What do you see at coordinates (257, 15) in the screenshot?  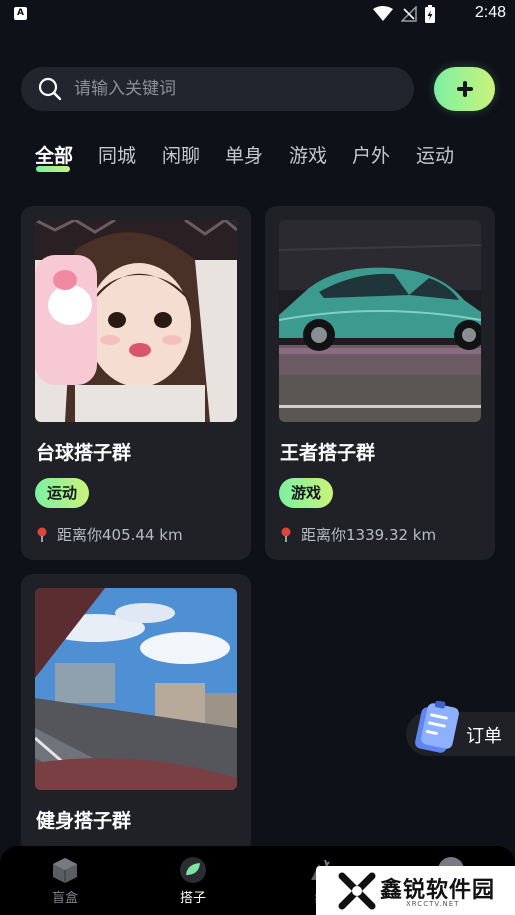 I see `status-bar: A 2:48` at bounding box center [257, 15].